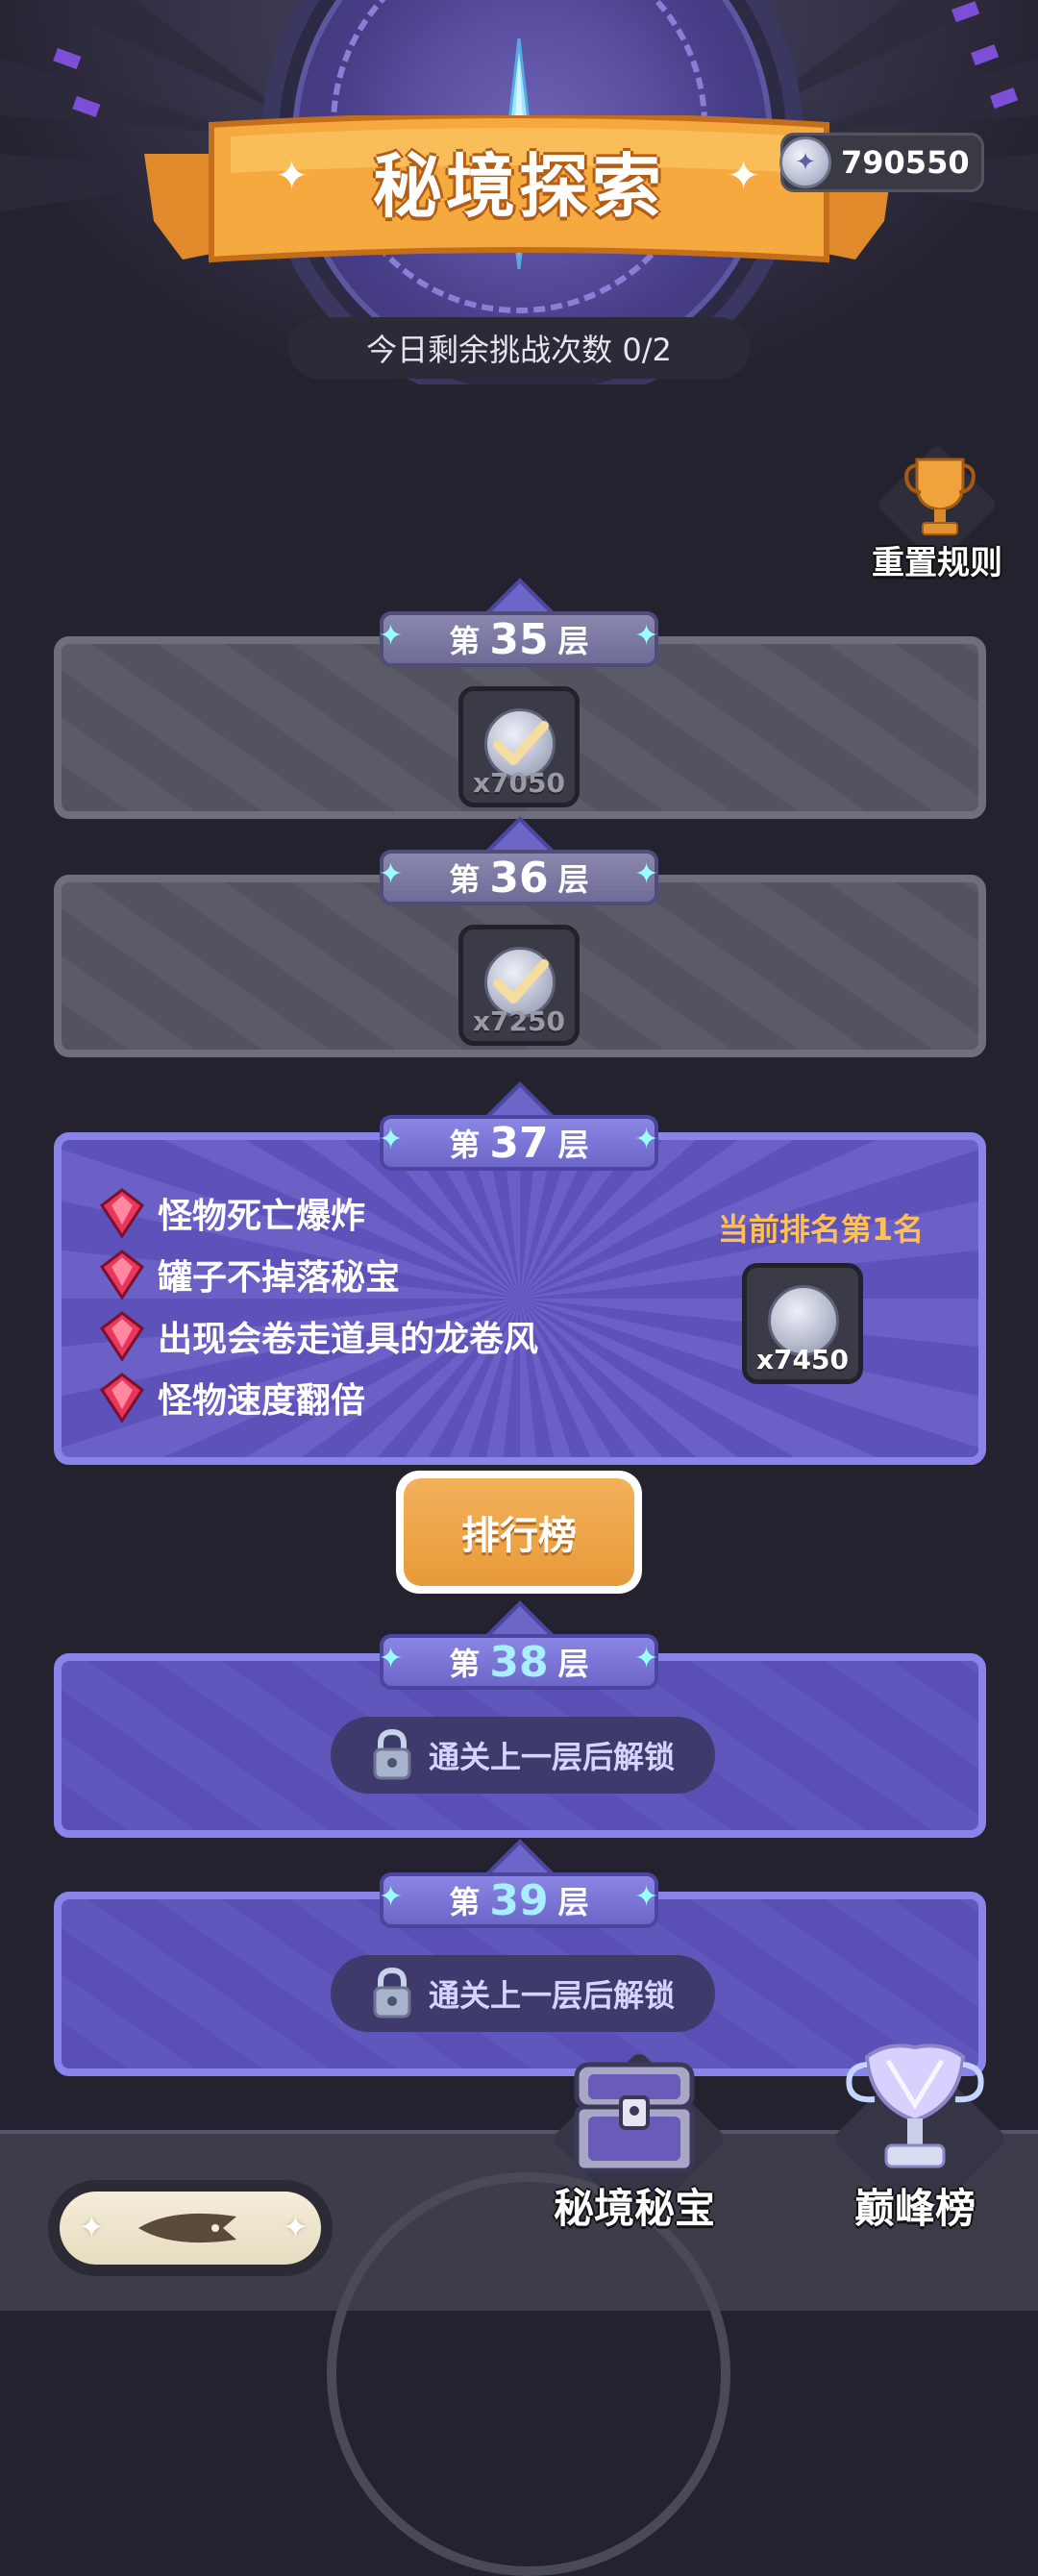 Image resolution: width=1038 pixels, height=2576 pixels. I want to click on back-button: ✦ ✦, so click(190, 2228).